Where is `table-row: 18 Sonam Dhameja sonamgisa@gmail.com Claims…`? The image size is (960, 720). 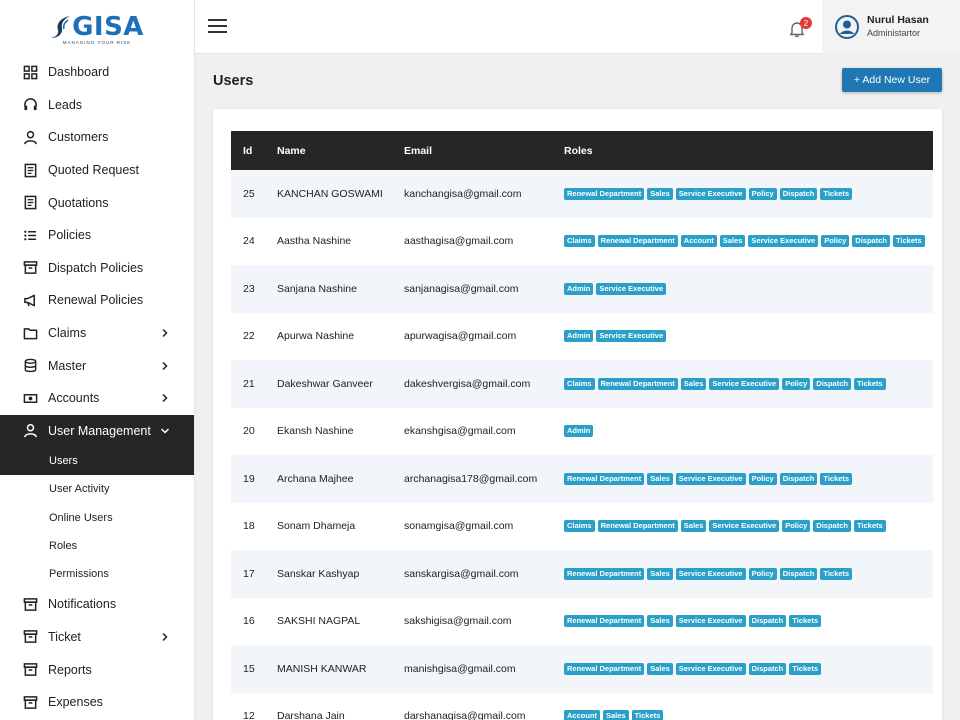
table-row: 18 Sonam Dhameja sonamgisa@gmail.com Claims… is located at coordinates (582, 527).